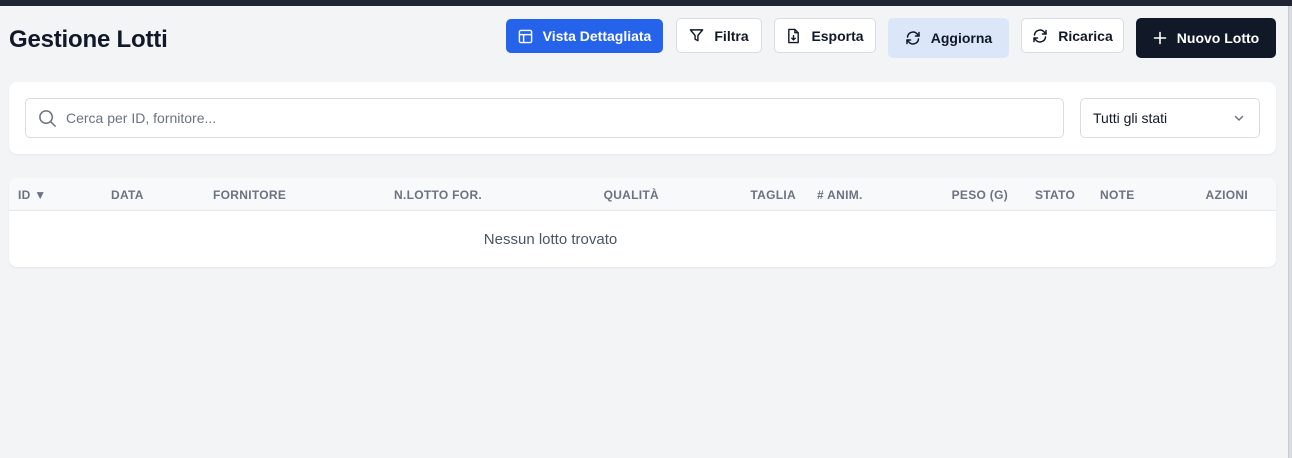  What do you see at coordinates (1218, 38) in the screenshot?
I see `new-lot-label: Nuovo Lotto` at bounding box center [1218, 38].